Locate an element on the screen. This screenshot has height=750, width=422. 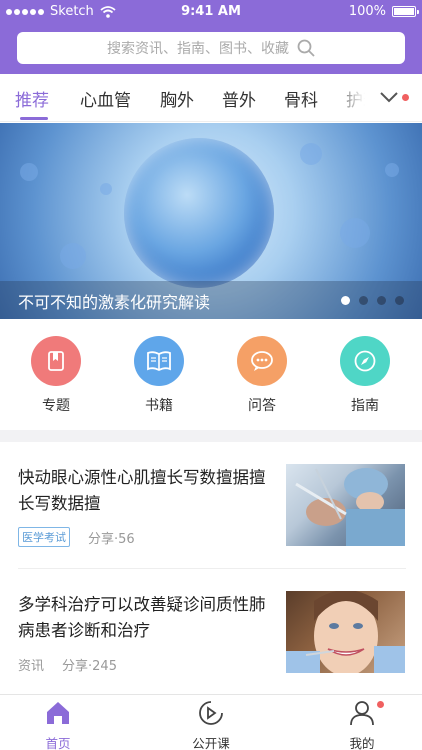
search-bar: 搜索资讯、指南、图书、收藏 is located at coordinates (211, 48).